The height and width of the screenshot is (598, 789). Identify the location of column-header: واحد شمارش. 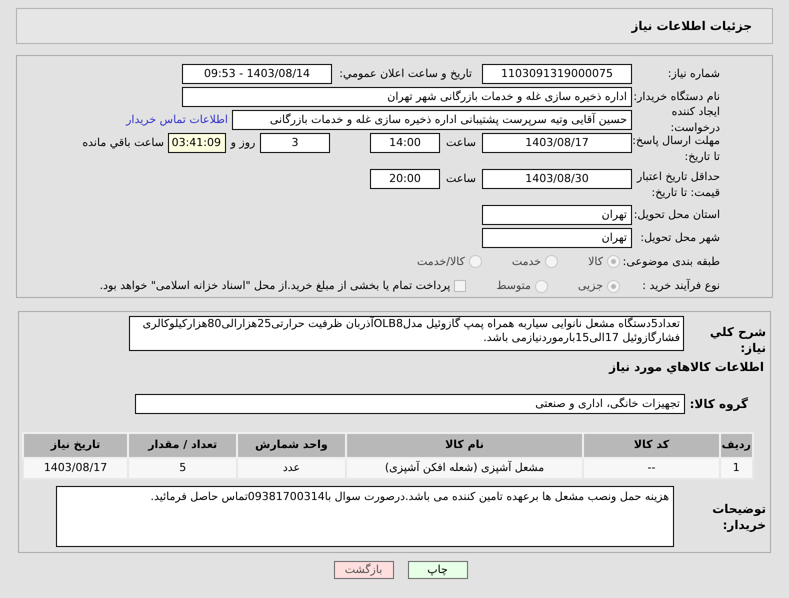
(291, 445).